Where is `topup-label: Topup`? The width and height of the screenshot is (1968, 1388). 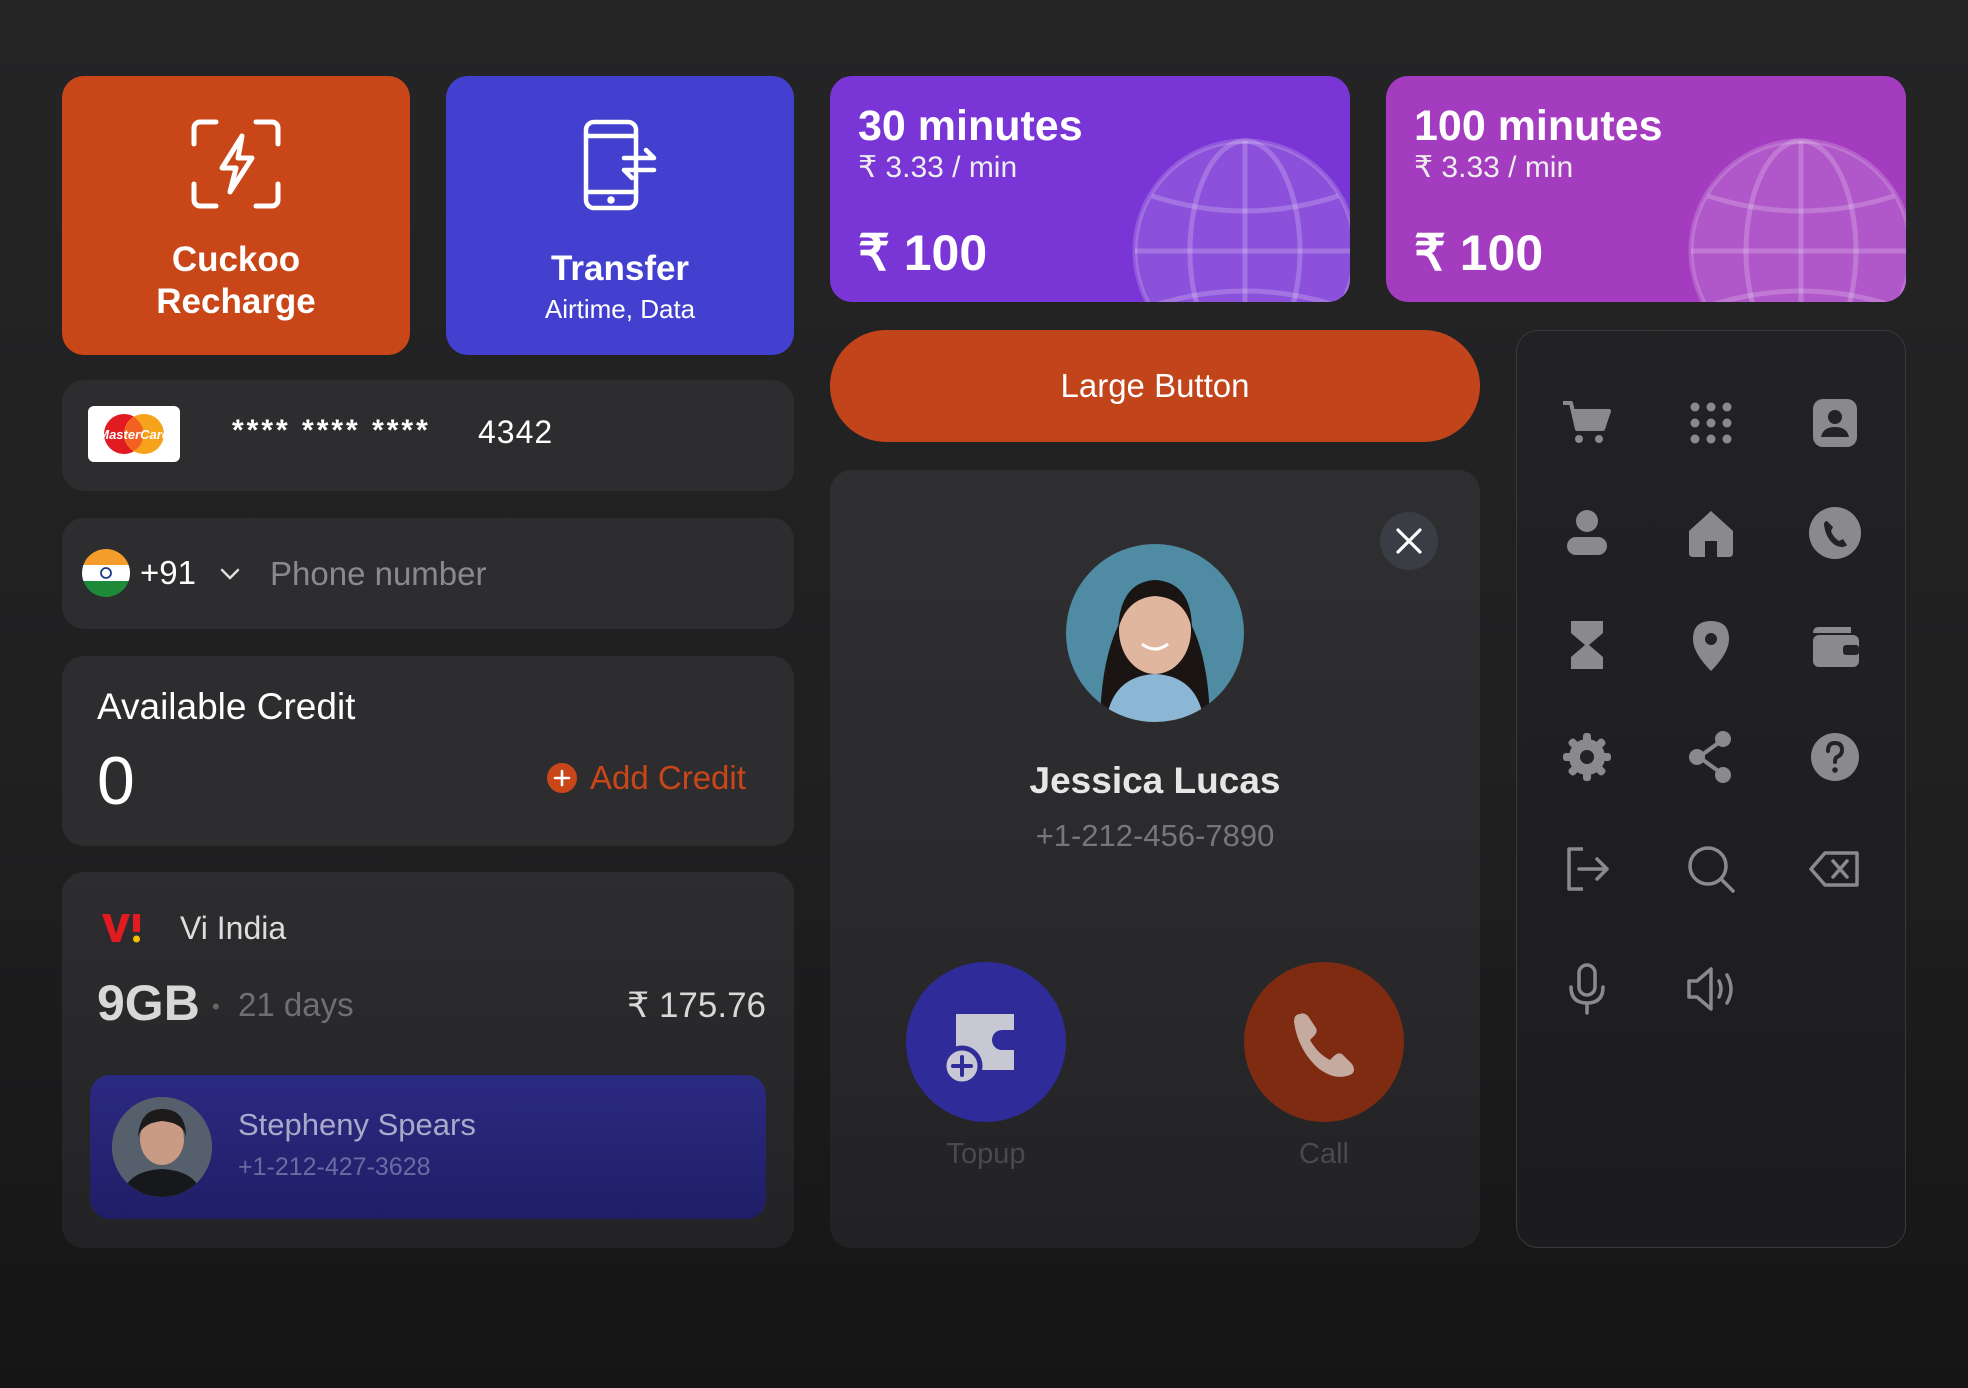
topup-label: Topup is located at coordinates (986, 1154).